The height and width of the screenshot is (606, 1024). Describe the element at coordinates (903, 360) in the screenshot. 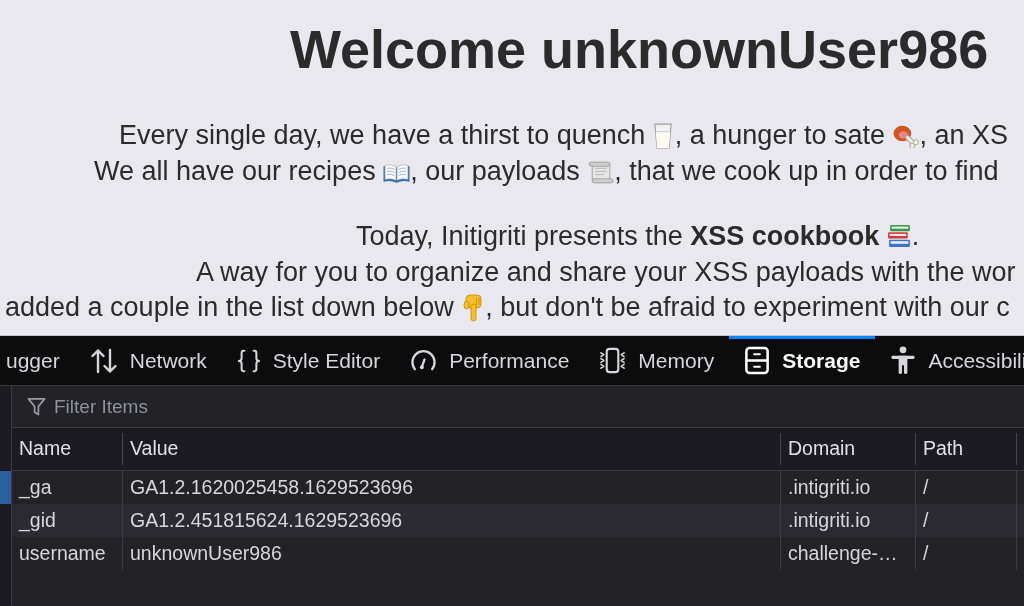

I see `person-icon` at that location.